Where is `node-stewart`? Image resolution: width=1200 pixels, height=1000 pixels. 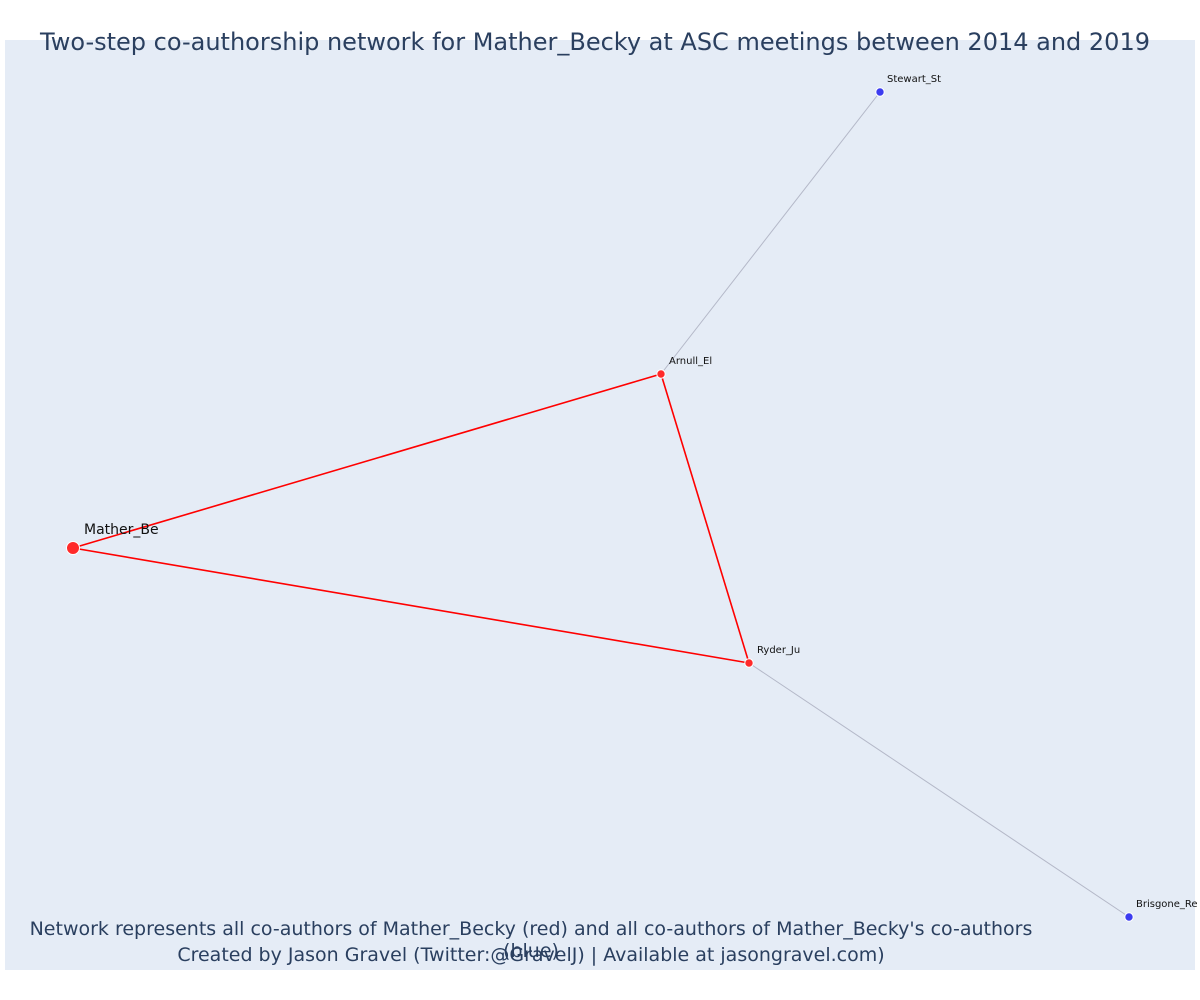 node-stewart is located at coordinates (880, 92).